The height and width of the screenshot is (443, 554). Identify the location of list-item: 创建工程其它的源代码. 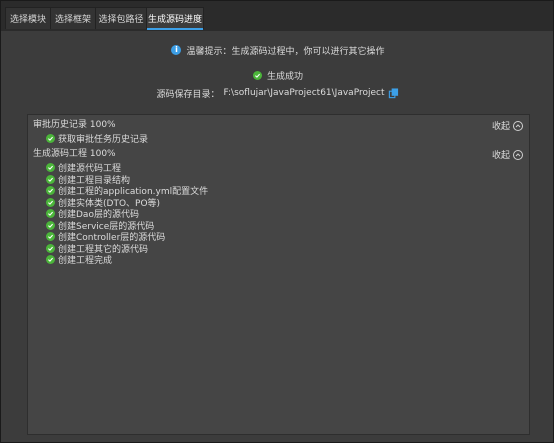
(97, 249).